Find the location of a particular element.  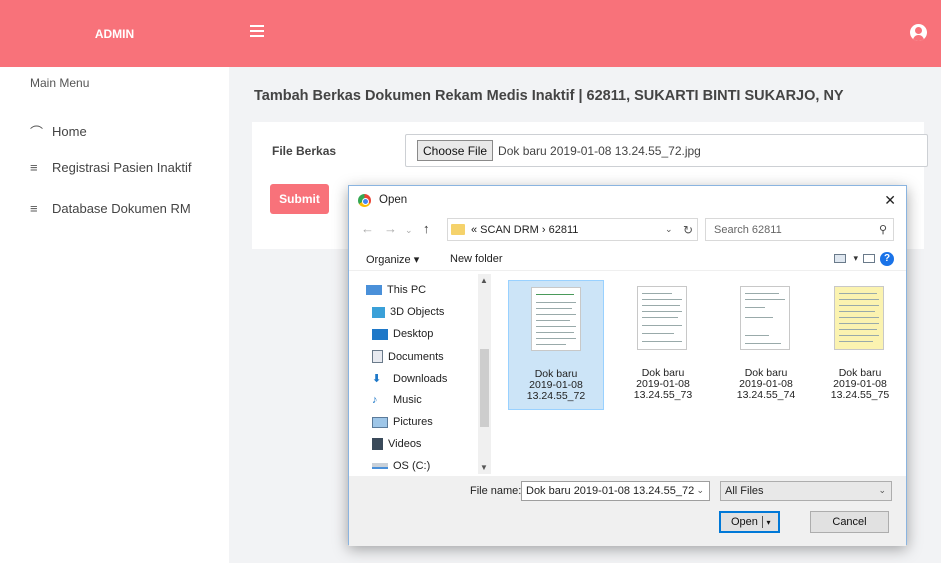

search-input: Search 62811 ⚲ is located at coordinates (799, 229).